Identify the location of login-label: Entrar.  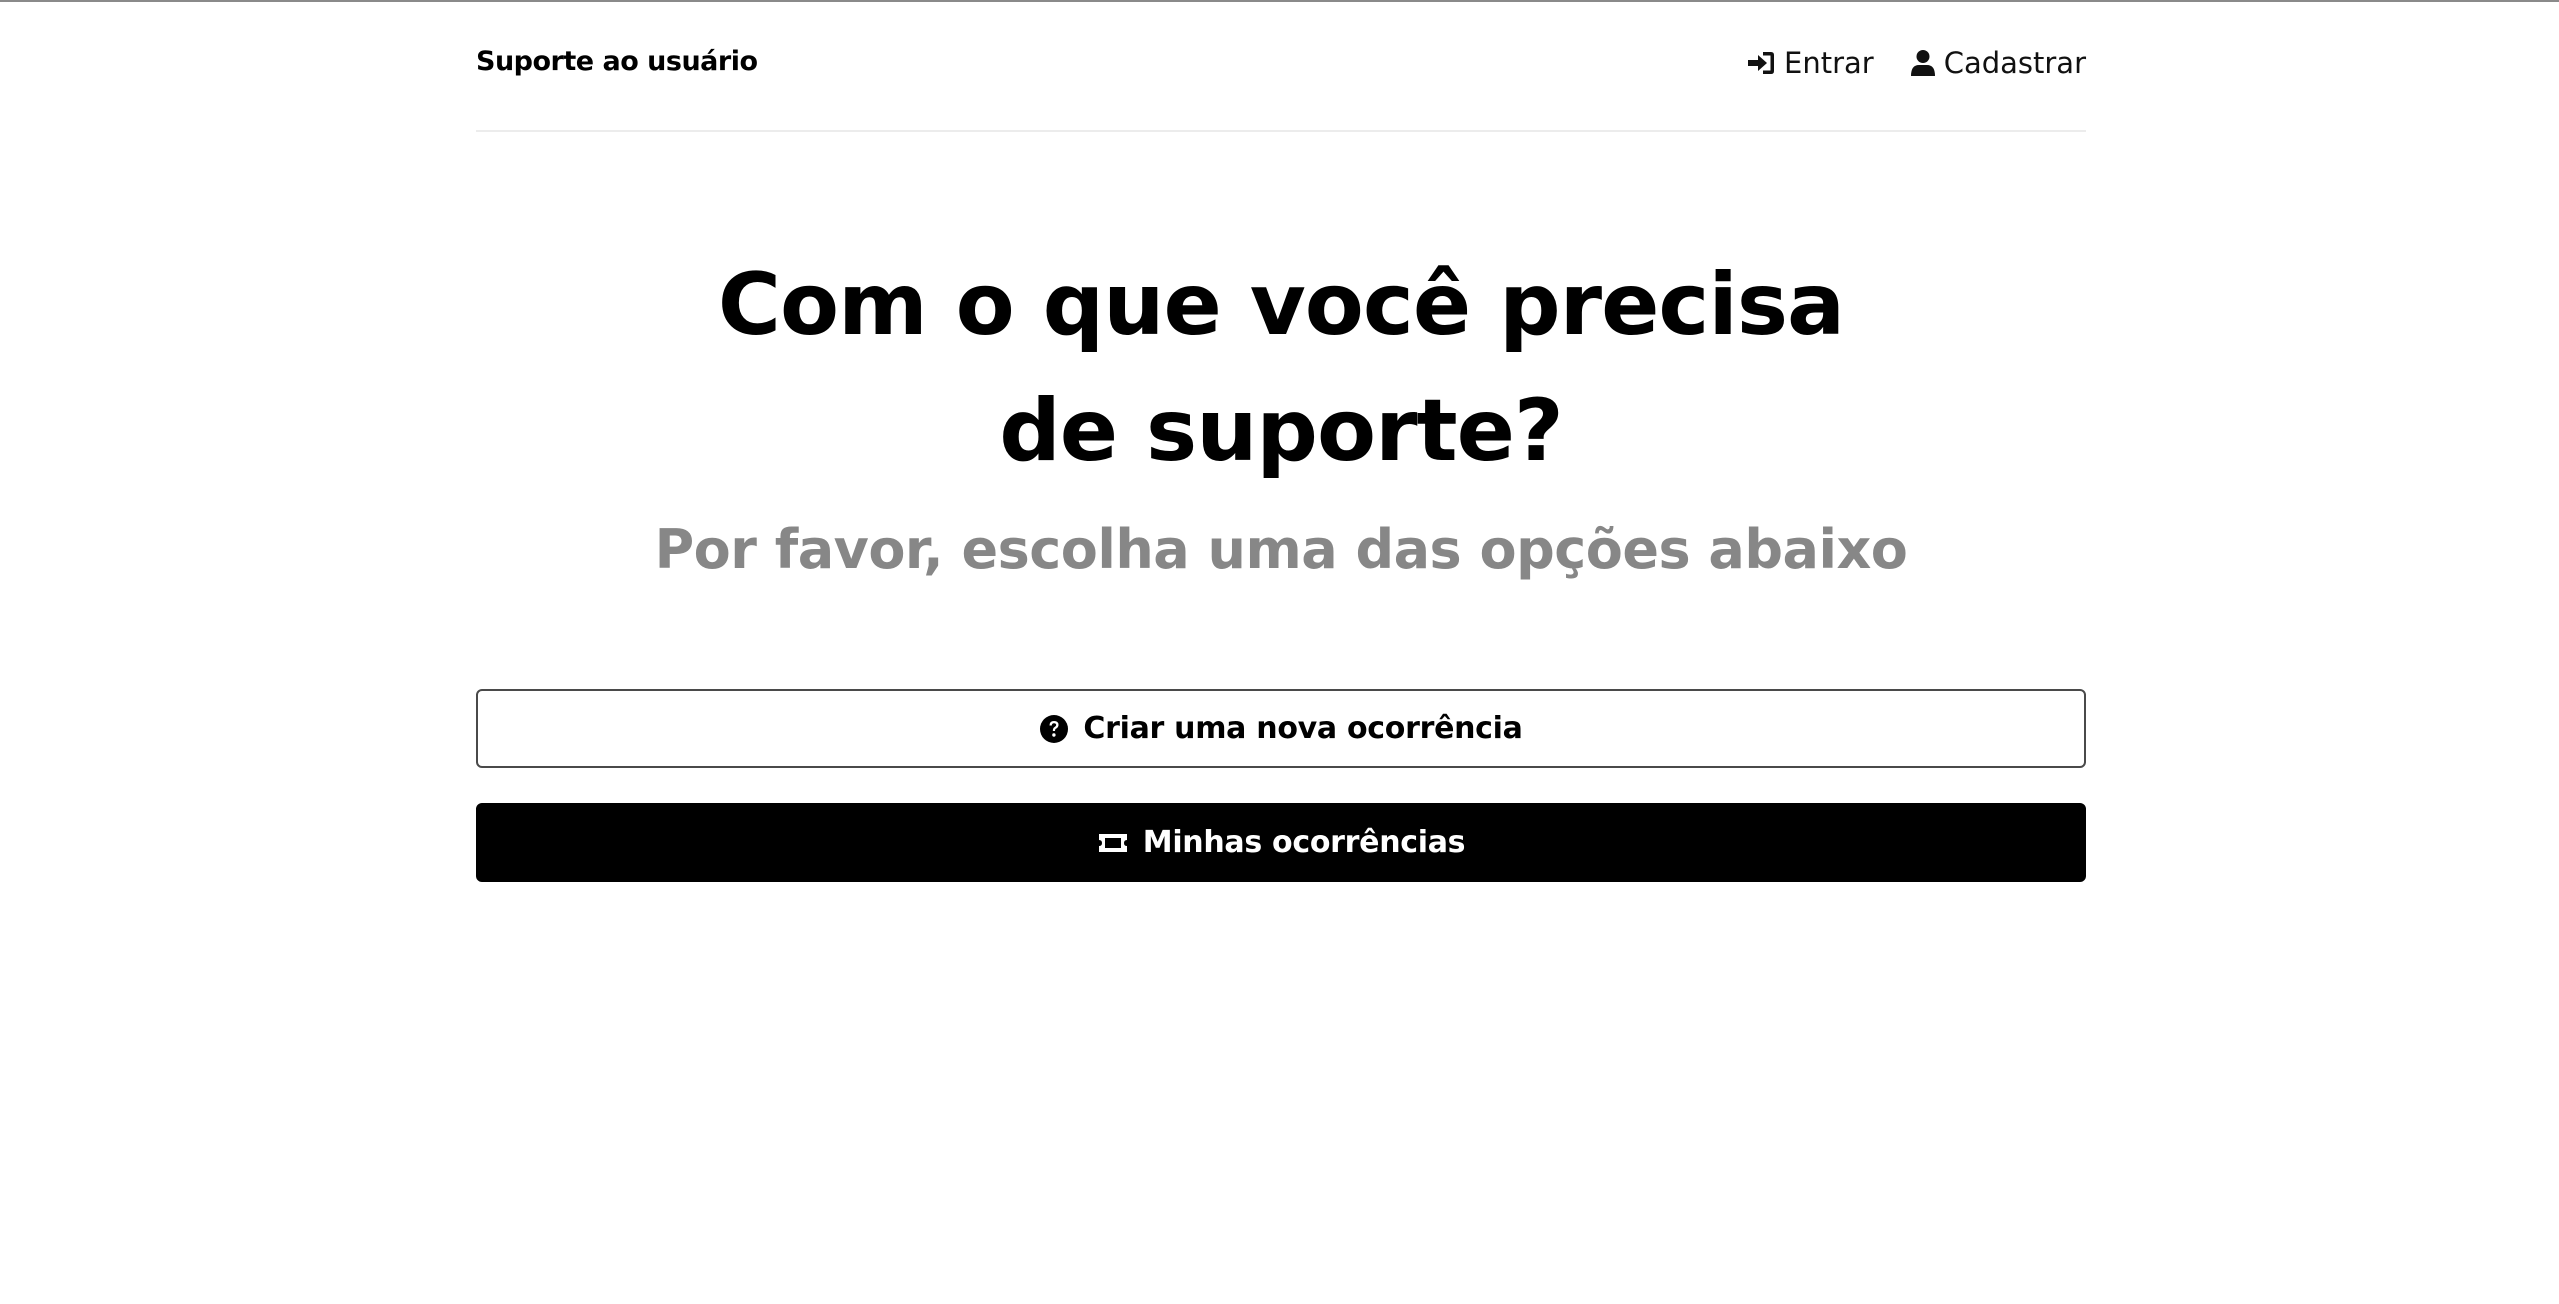
(1829, 63).